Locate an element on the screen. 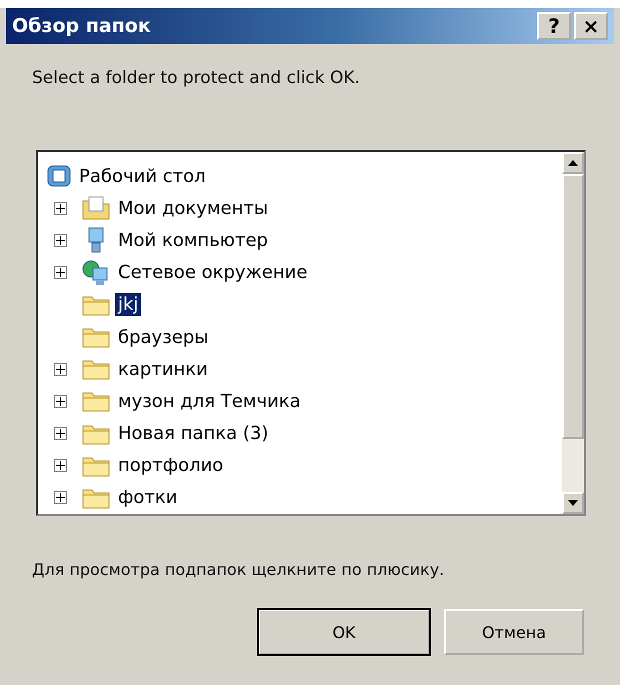 This screenshot has height=685, width=620. instruction-text: Select a folder to protect and click OK. is located at coordinates (196, 78).